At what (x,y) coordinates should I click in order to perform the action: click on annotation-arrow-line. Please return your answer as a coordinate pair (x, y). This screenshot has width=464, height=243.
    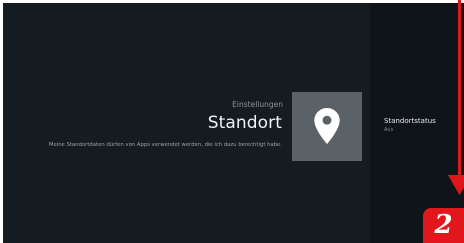
    Looking at the image, I should click on (459, 89).